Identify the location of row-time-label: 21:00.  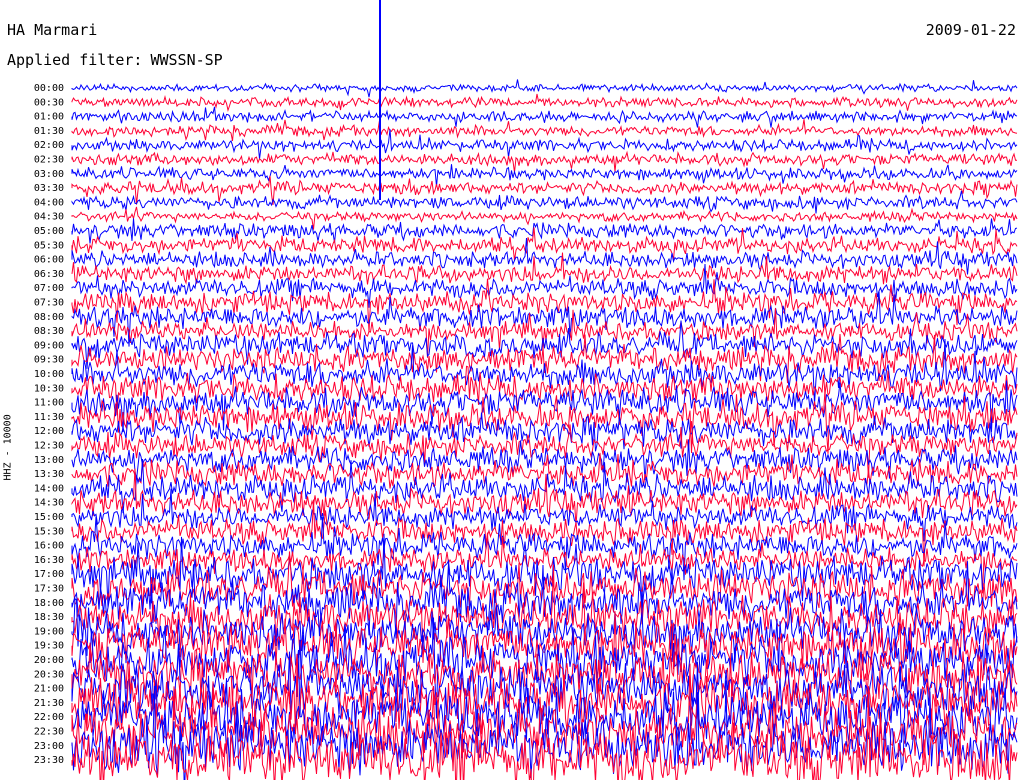
(49, 689).